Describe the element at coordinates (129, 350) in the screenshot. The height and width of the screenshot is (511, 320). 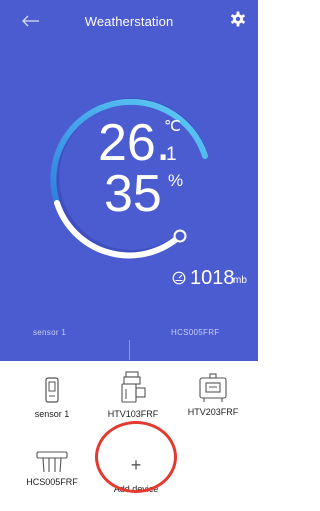
I see `tab-divider` at that location.